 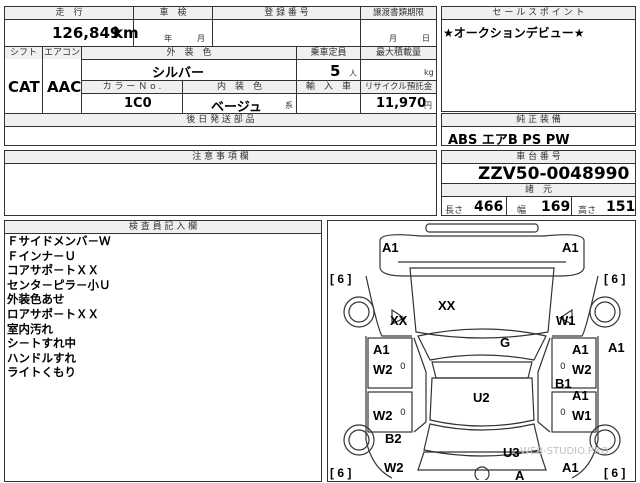 What do you see at coordinates (341, 279) in the screenshot?
I see `tire-mark-fl: [ 6 ]` at bounding box center [341, 279].